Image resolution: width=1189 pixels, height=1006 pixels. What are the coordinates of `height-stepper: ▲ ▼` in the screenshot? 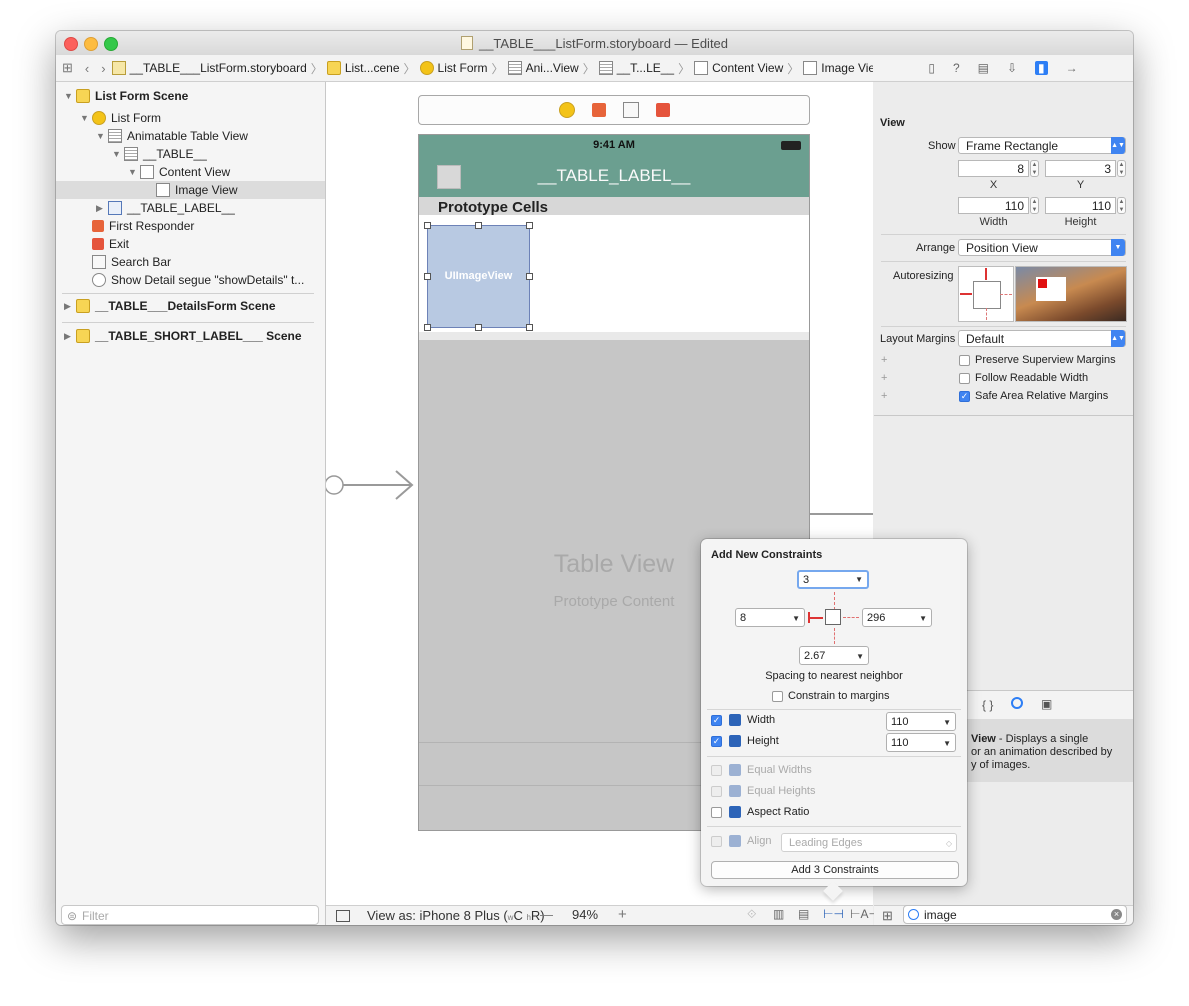 It's located at (1121, 205).